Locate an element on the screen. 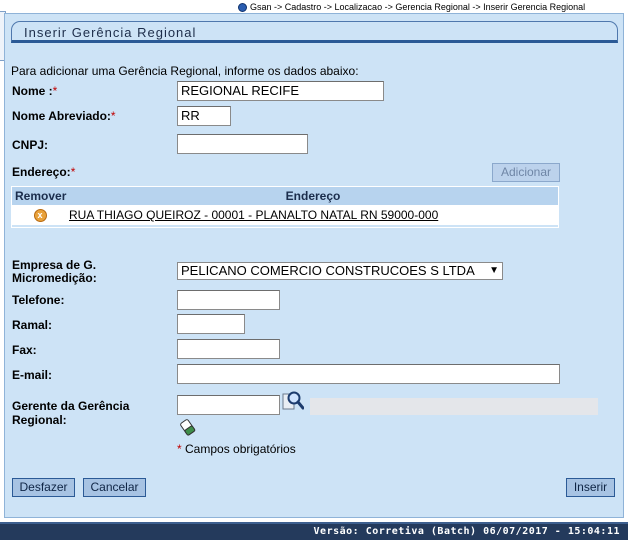 Image resolution: width=628 pixels, height=547 pixels. nome-abreviado-field: RR is located at coordinates (204, 116).